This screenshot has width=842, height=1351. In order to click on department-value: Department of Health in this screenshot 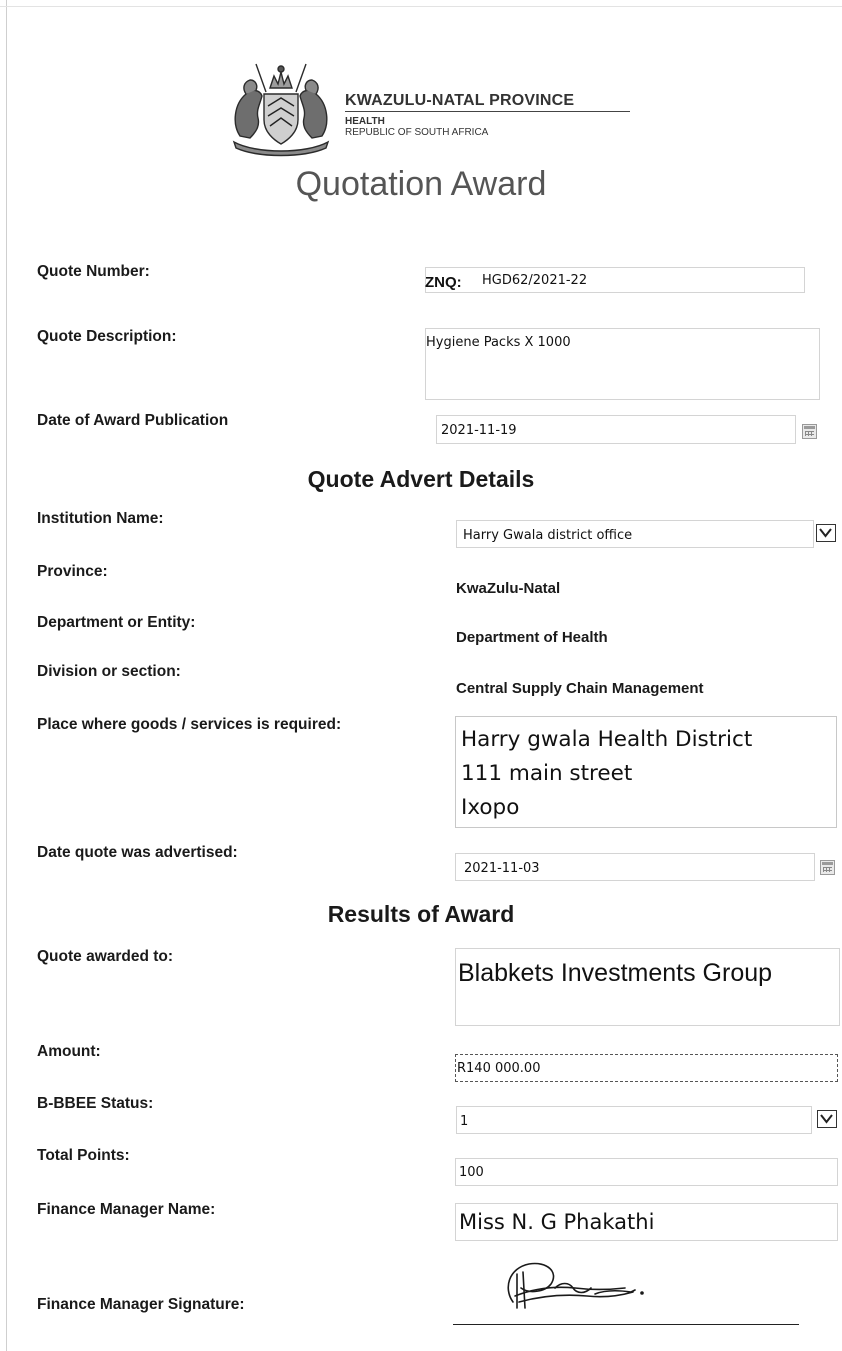, I will do `click(532, 637)`.